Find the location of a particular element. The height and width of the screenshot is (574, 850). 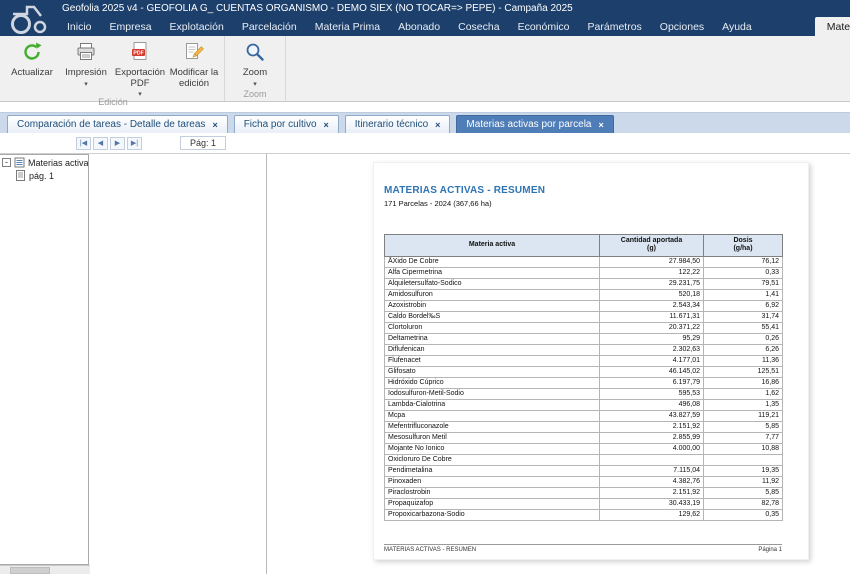

cell-materia-activa: Glifosato is located at coordinates (492, 371).